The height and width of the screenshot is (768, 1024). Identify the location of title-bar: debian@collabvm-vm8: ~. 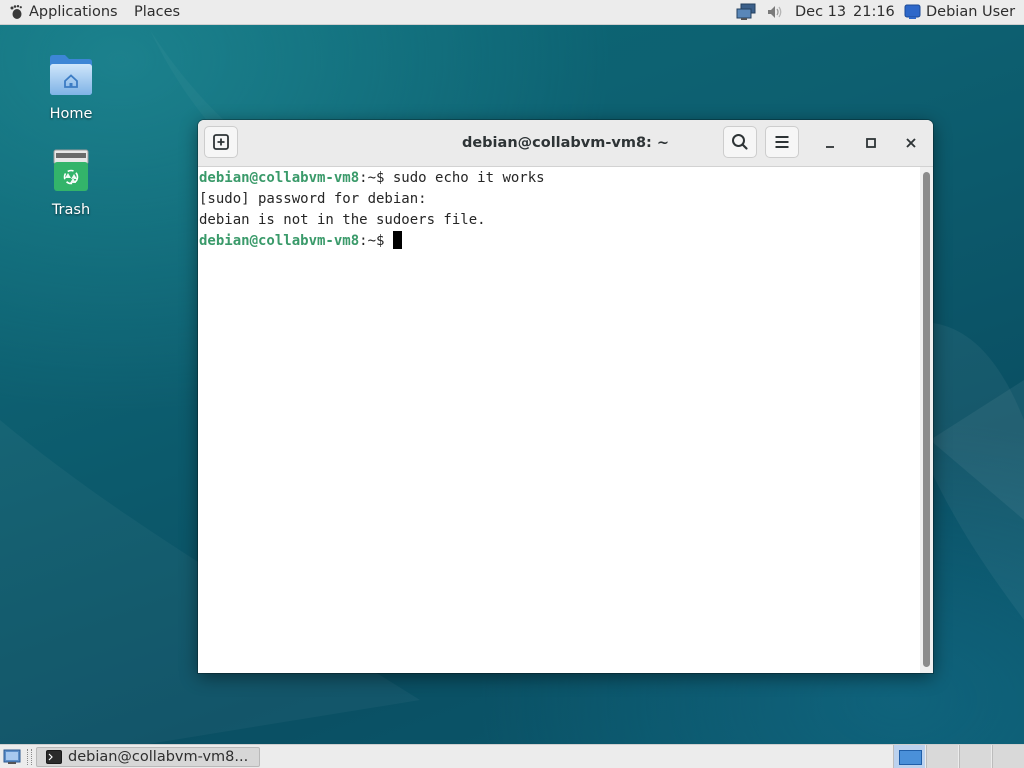
(565, 143).